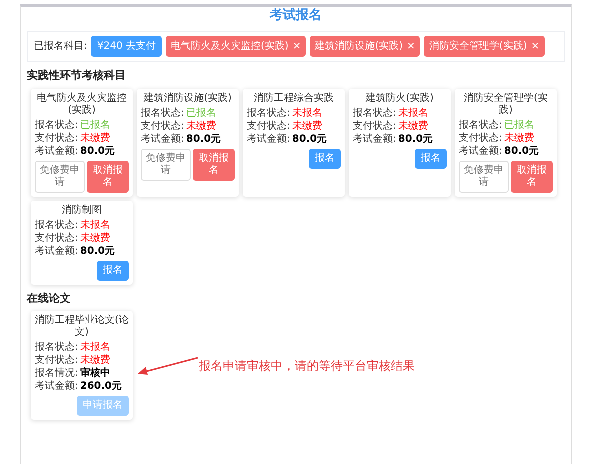  What do you see at coordinates (307, 366) in the screenshot?
I see `annotation-text: 报名申请审核中，请的等待平台审核结果` at bounding box center [307, 366].